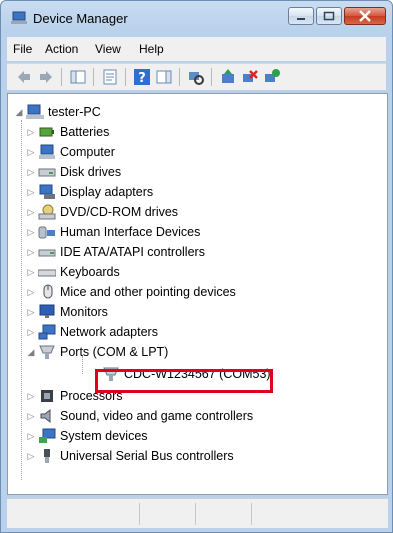 The width and height of the screenshot is (393, 533). I want to click on menu-help: Help, so click(151, 49).